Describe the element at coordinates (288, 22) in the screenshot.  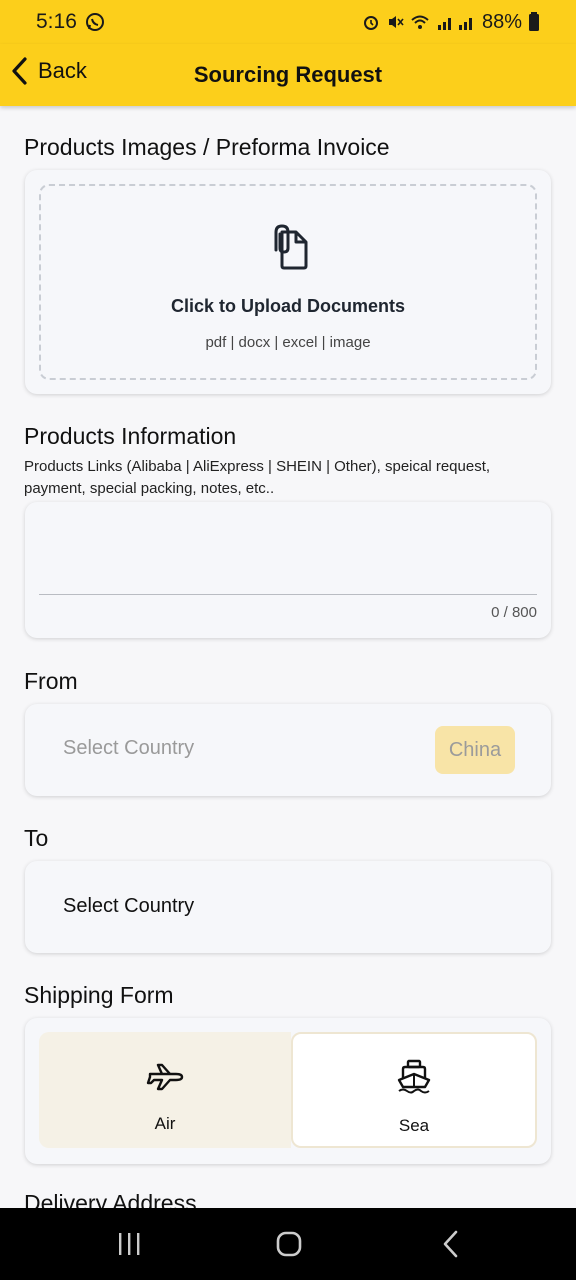
I see `status-bar: 5:16 88%` at that location.